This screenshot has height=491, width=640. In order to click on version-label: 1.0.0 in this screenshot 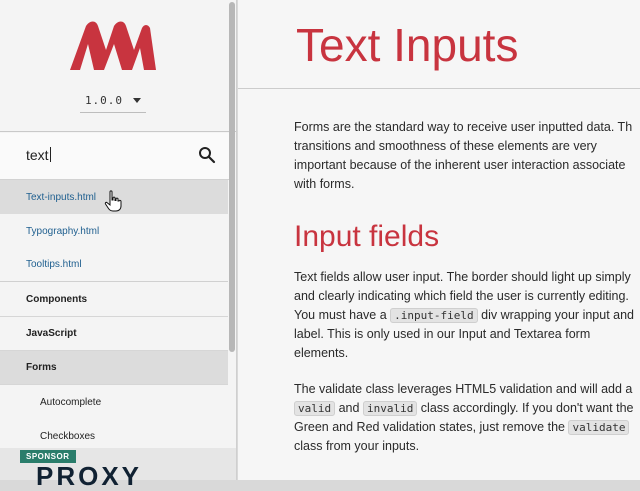, I will do `click(104, 100)`.